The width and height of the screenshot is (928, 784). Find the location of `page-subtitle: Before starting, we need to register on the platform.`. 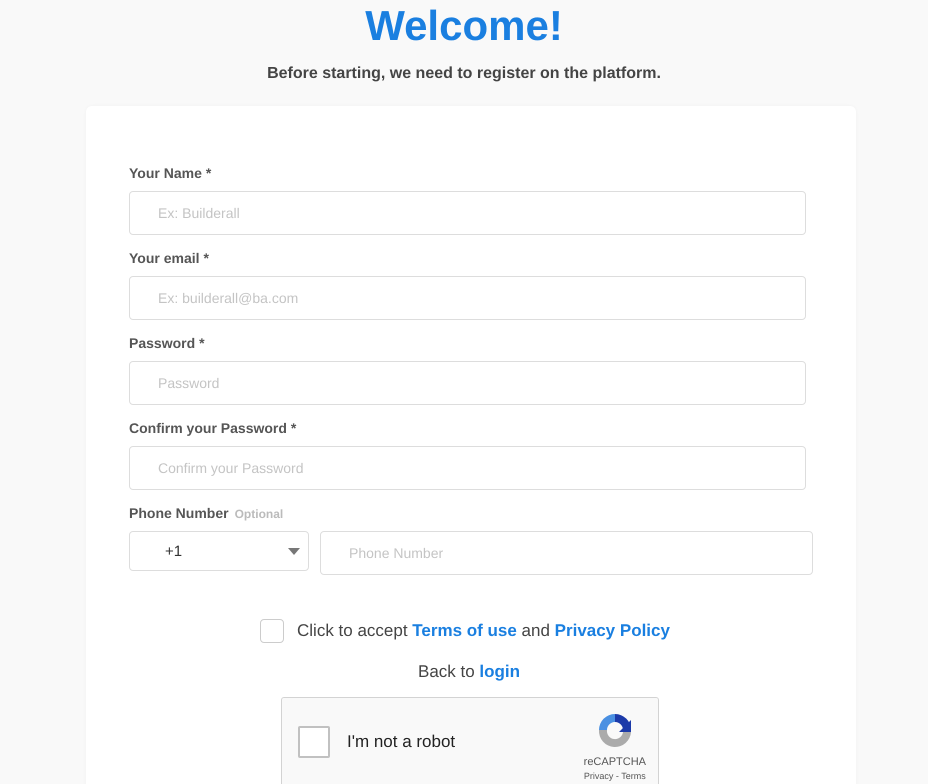

page-subtitle: Before starting, we need to register on the platform. is located at coordinates (464, 74).